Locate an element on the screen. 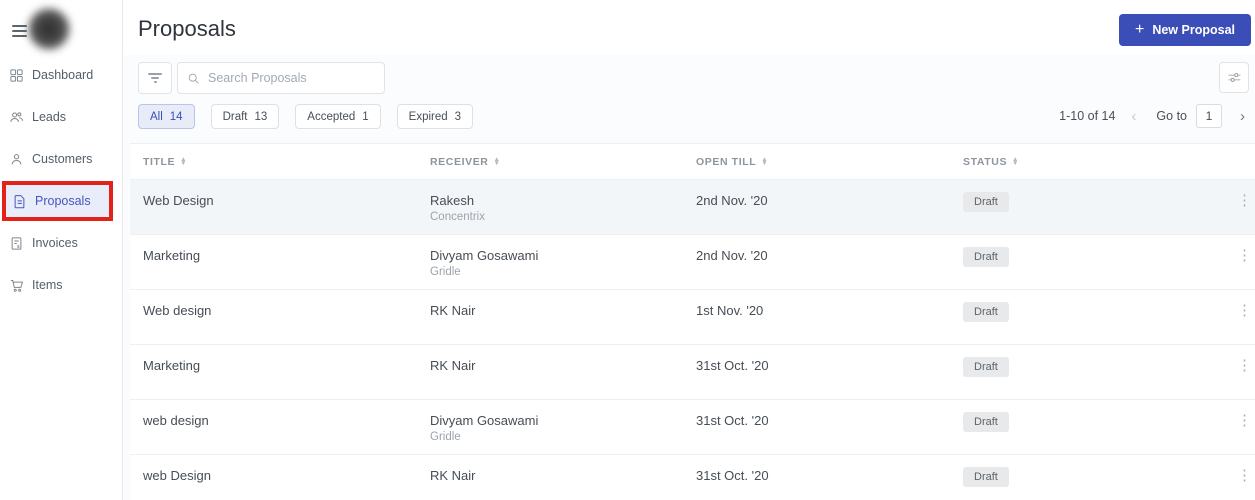 The width and height of the screenshot is (1255, 500). invoices-icon: $ is located at coordinates (16, 243).